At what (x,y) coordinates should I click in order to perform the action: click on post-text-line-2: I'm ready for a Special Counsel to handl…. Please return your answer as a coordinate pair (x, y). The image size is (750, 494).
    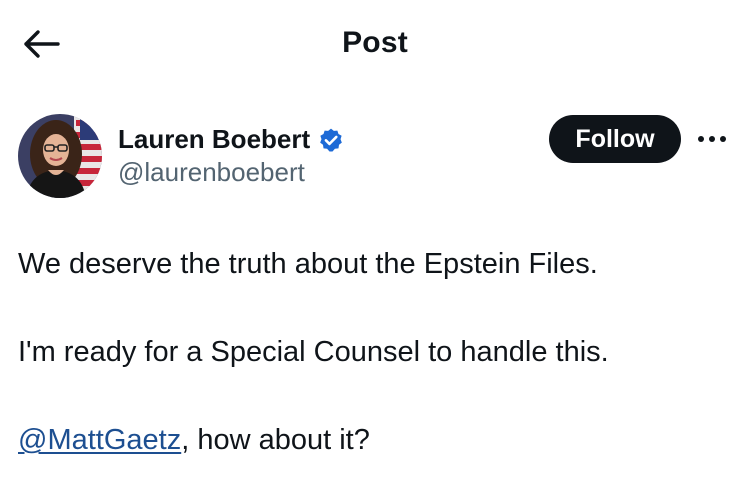
    Looking at the image, I should click on (313, 352).